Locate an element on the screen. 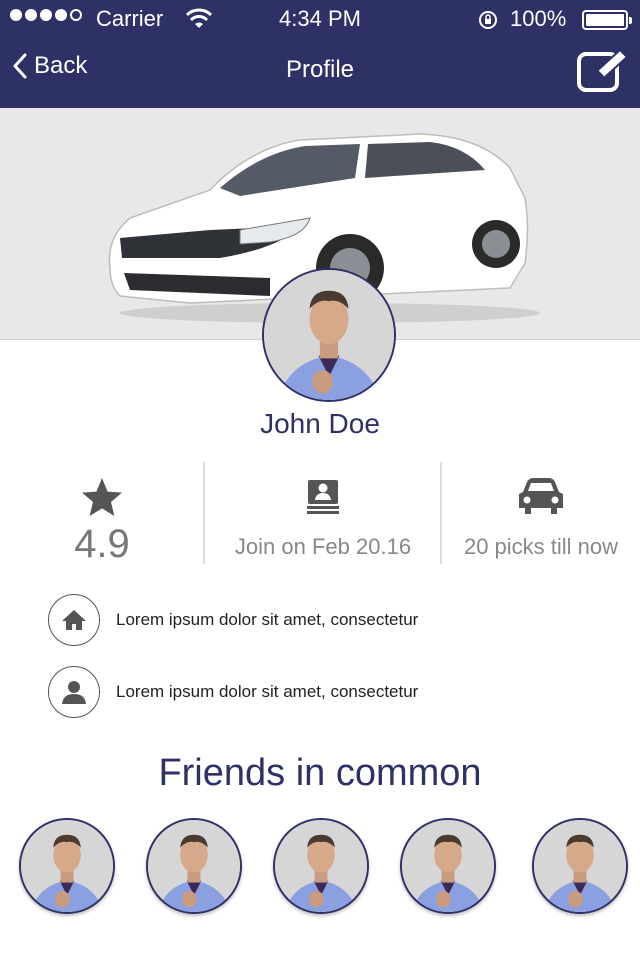 The width and height of the screenshot is (640, 960). rating-value: 4.9 is located at coordinates (102, 544).